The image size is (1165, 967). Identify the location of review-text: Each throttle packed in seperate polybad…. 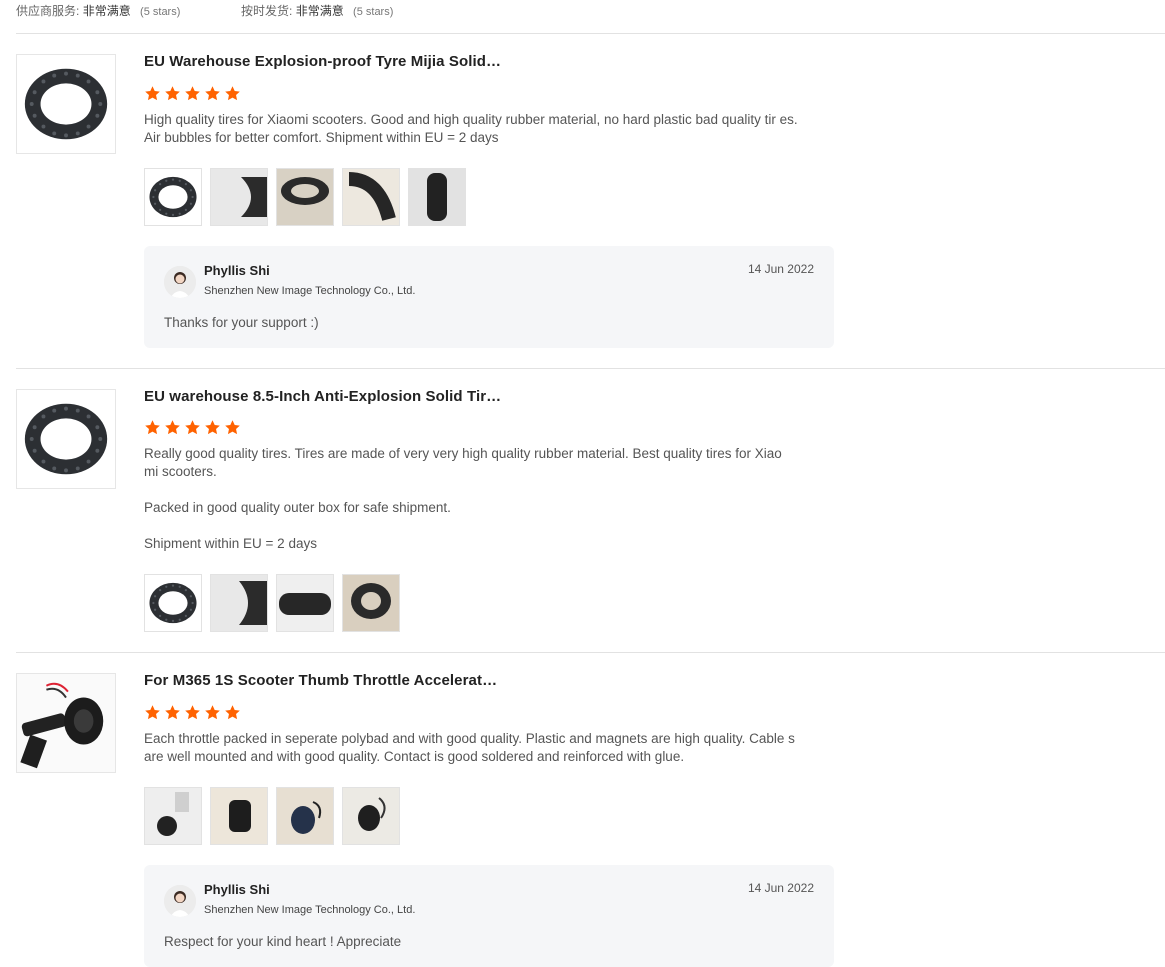
(471, 748).